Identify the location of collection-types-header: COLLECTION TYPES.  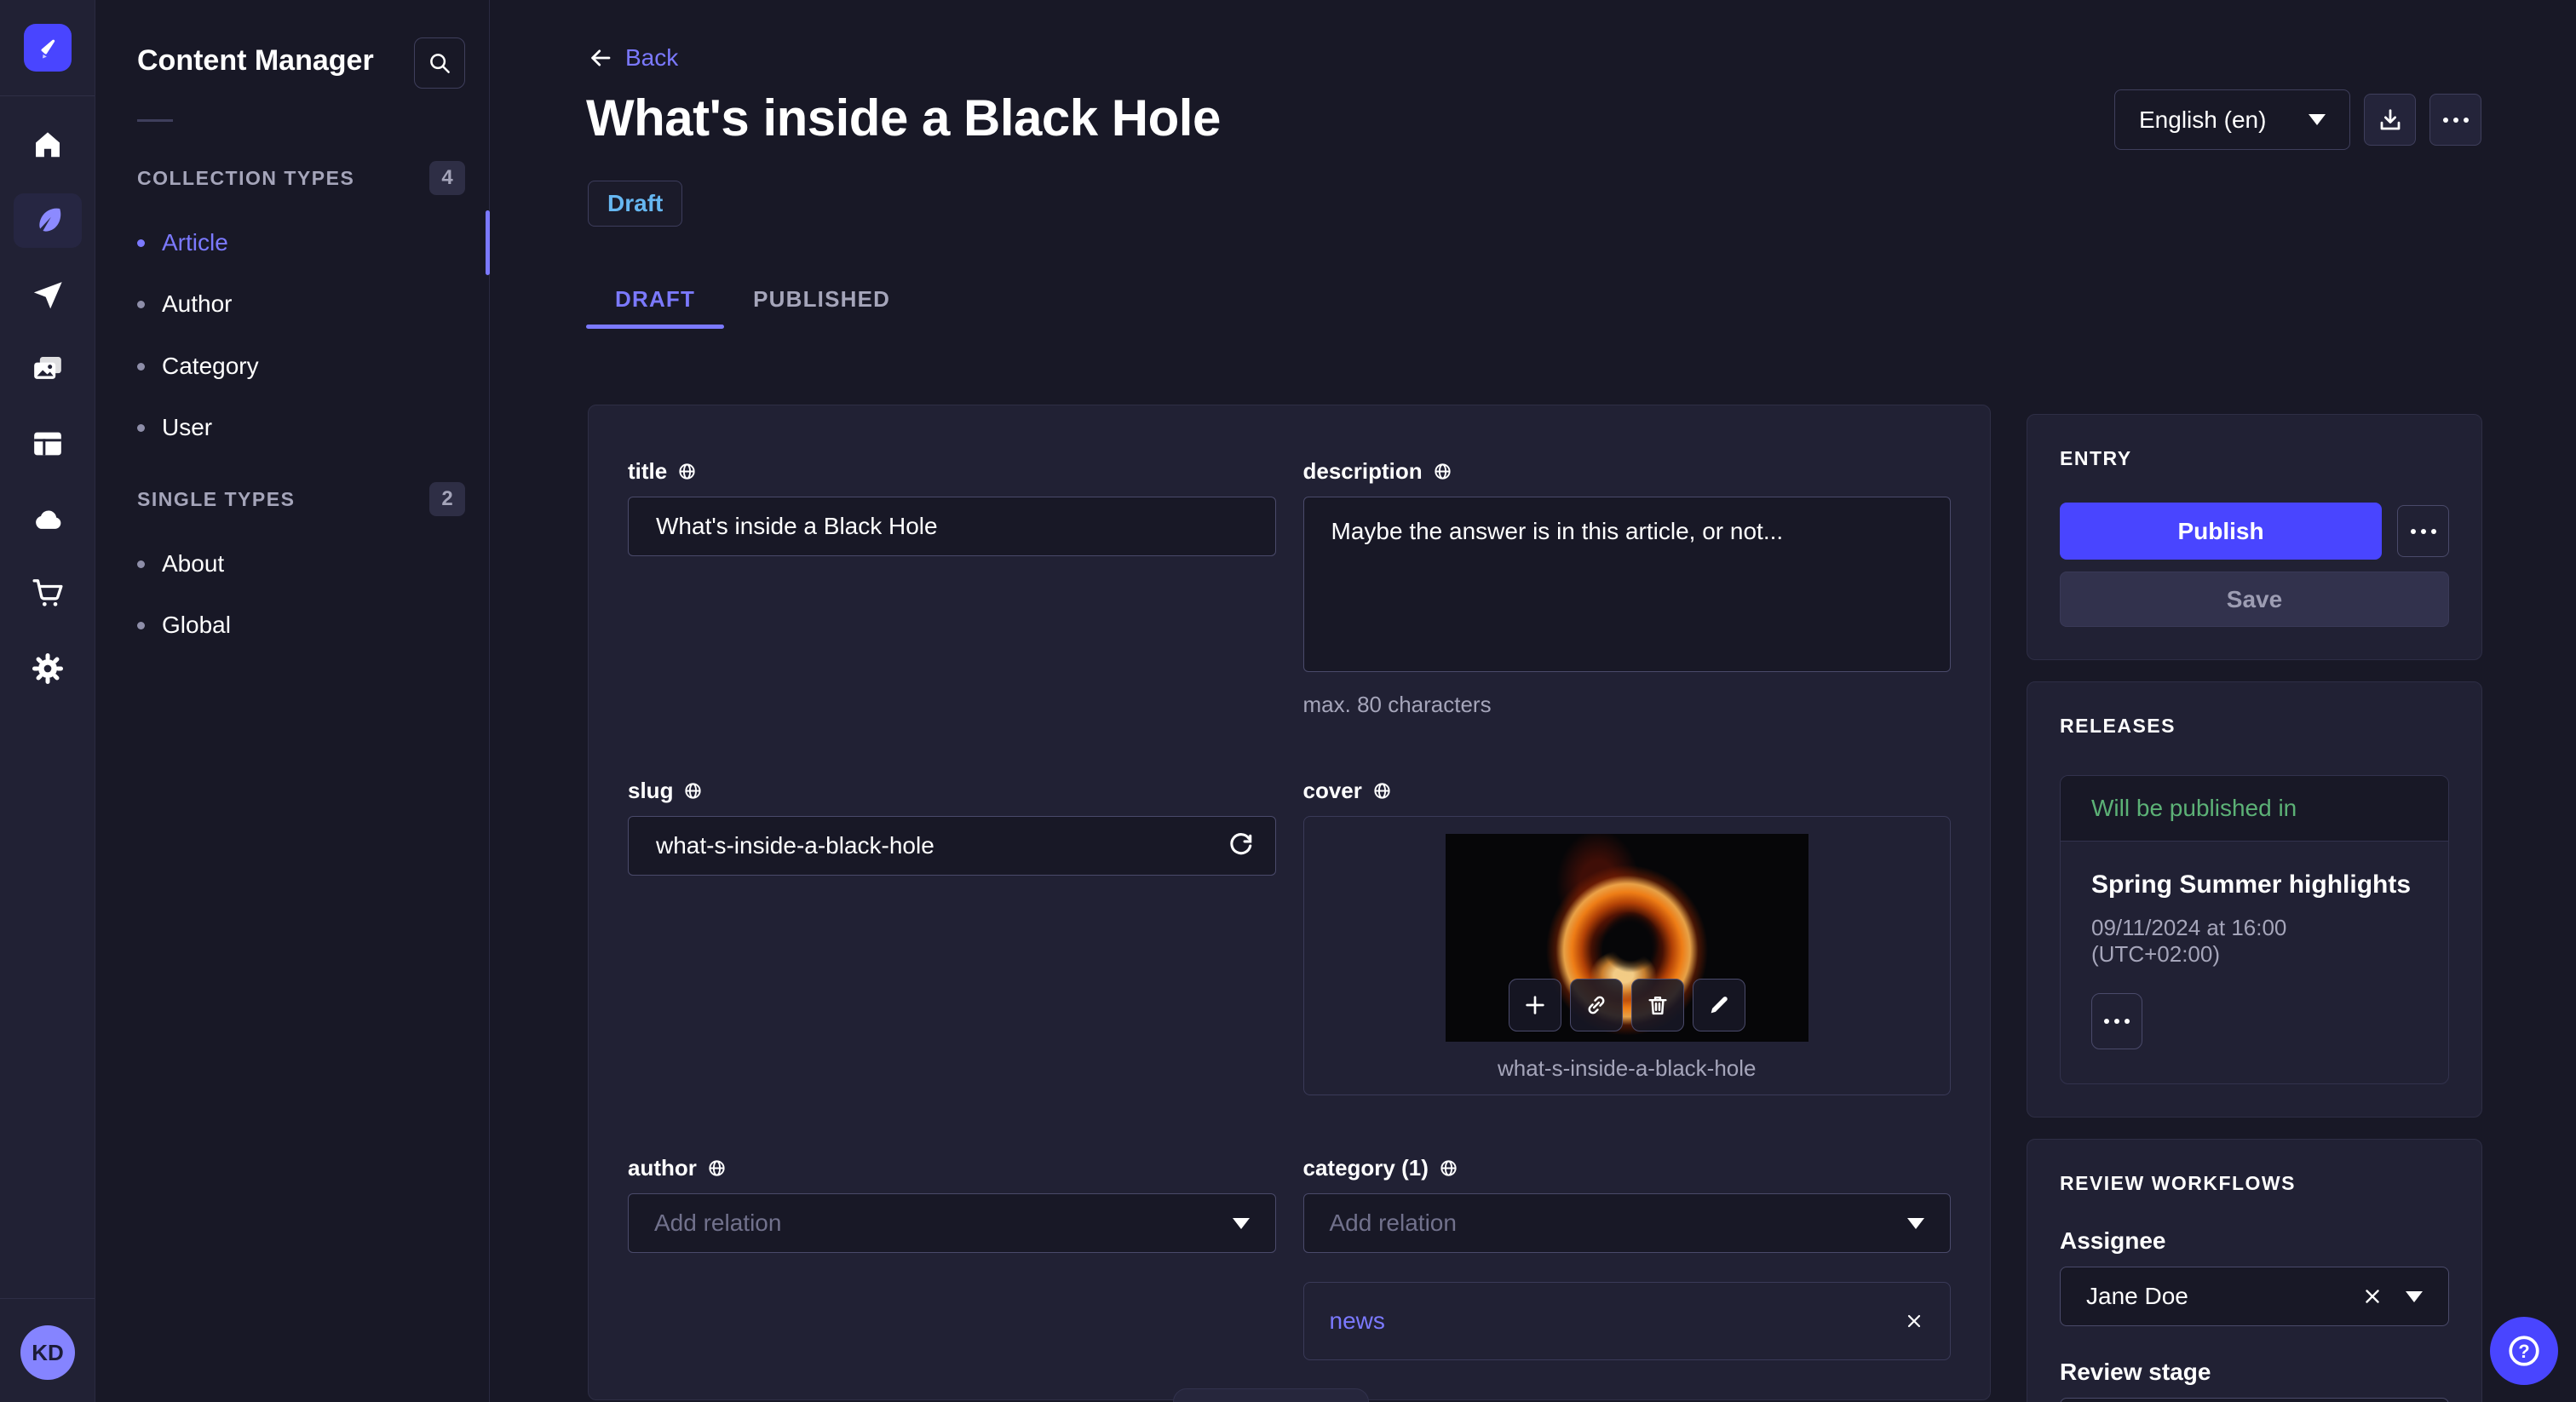
(246, 178).